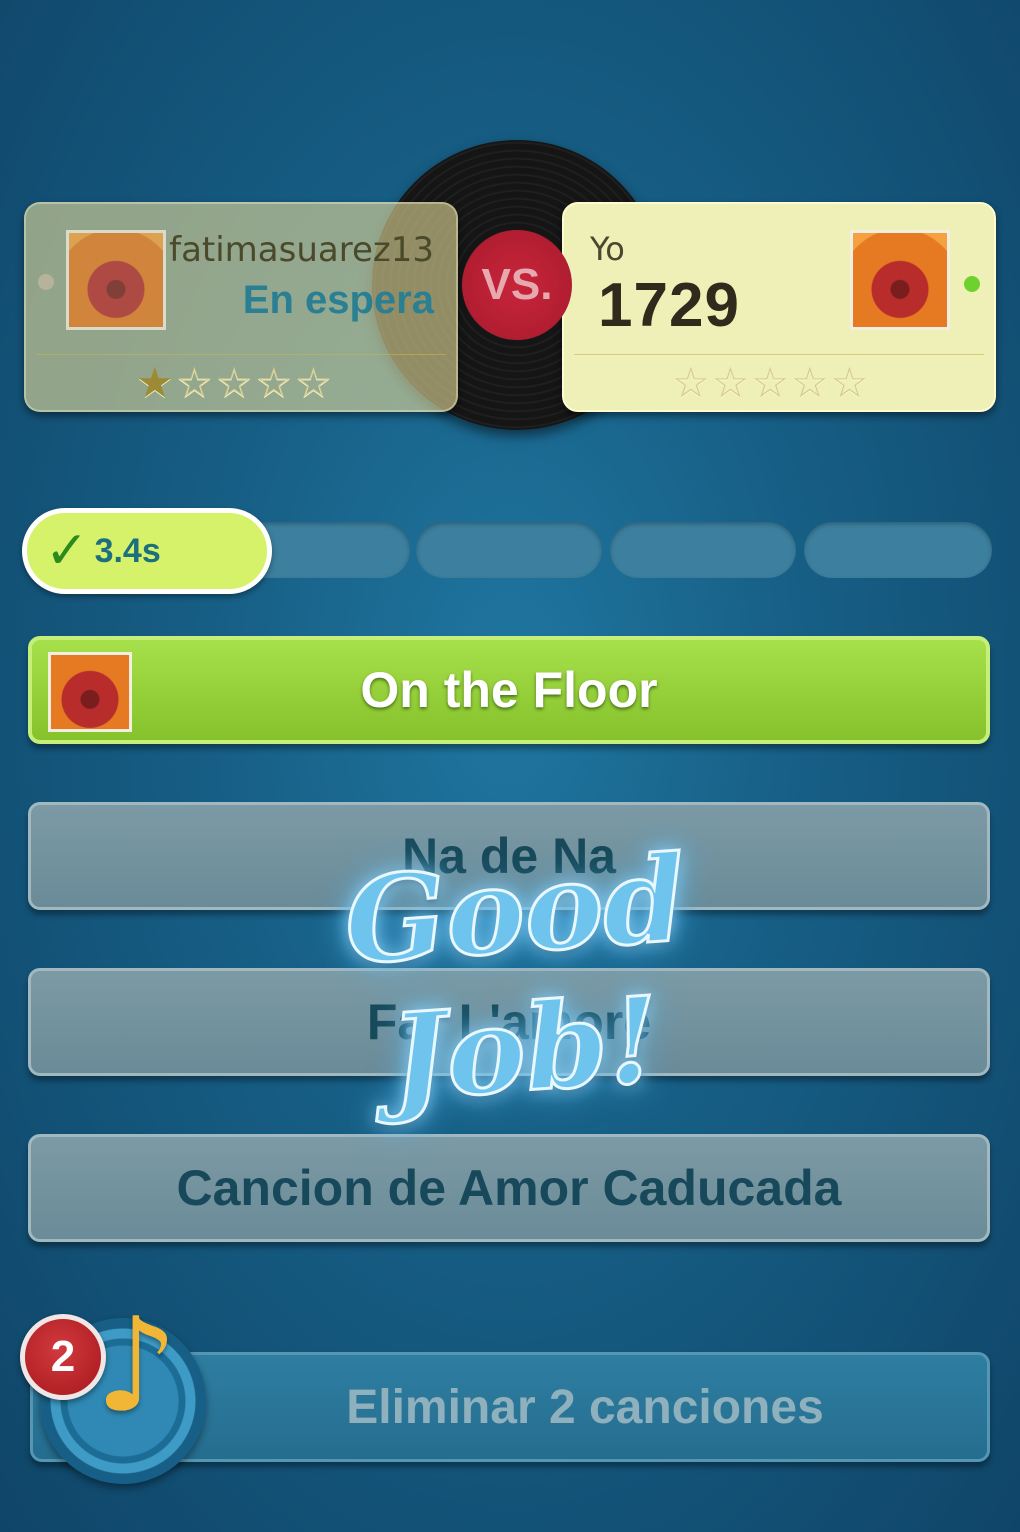 The height and width of the screenshot is (1532, 1020). Describe the element at coordinates (63, 1357) in the screenshot. I see `powerup-count-badge: 2` at that location.